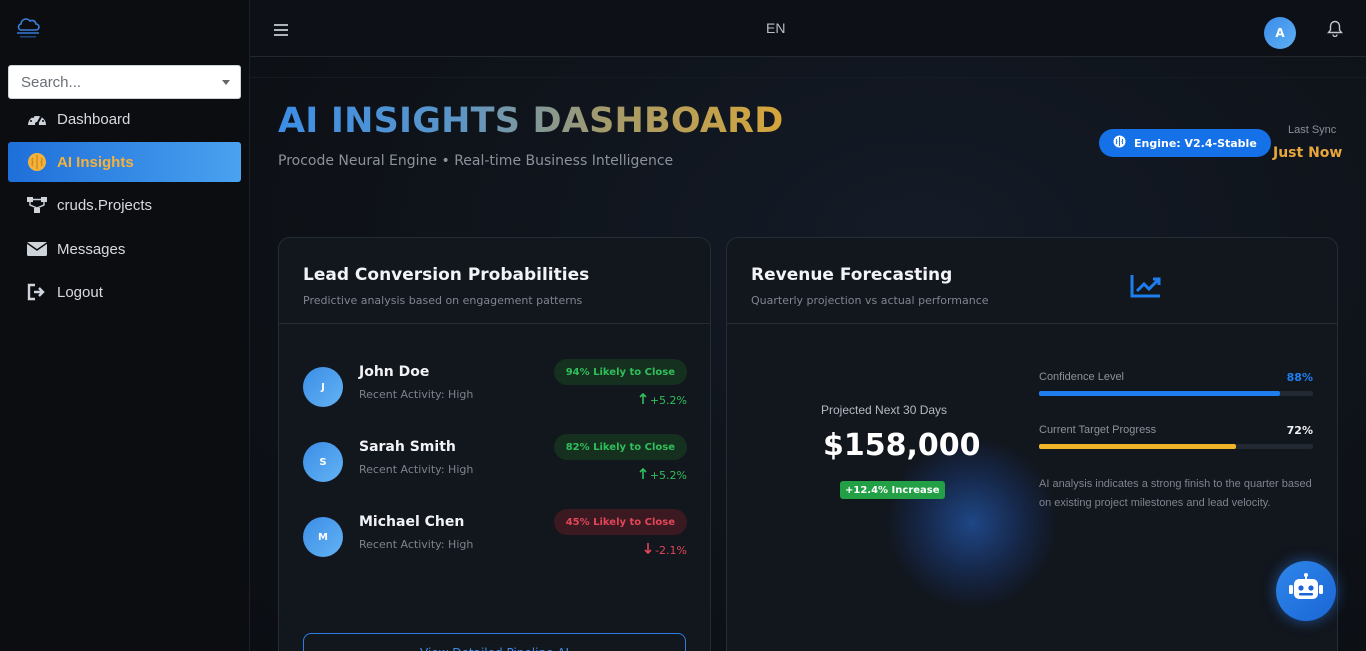 The image size is (1366, 651). Describe the element at coordinates (80, 292) in the screenshot. I see `sidebar-item-label: Logout` at that location.